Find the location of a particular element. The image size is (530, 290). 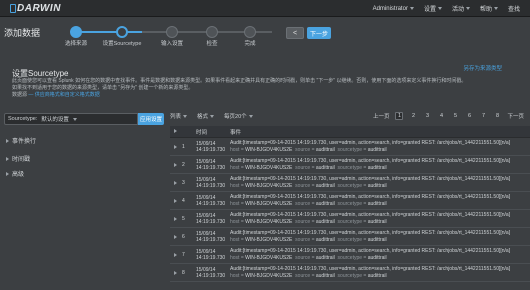

page-button: 7 is located at coordinates (483, 116).